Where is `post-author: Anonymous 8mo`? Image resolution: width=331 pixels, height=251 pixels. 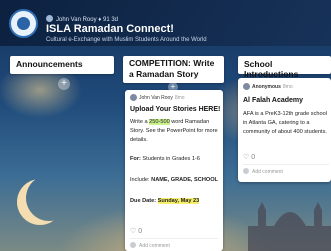 post-author: Anonymous 8mo is located at coordinates (268, 86).